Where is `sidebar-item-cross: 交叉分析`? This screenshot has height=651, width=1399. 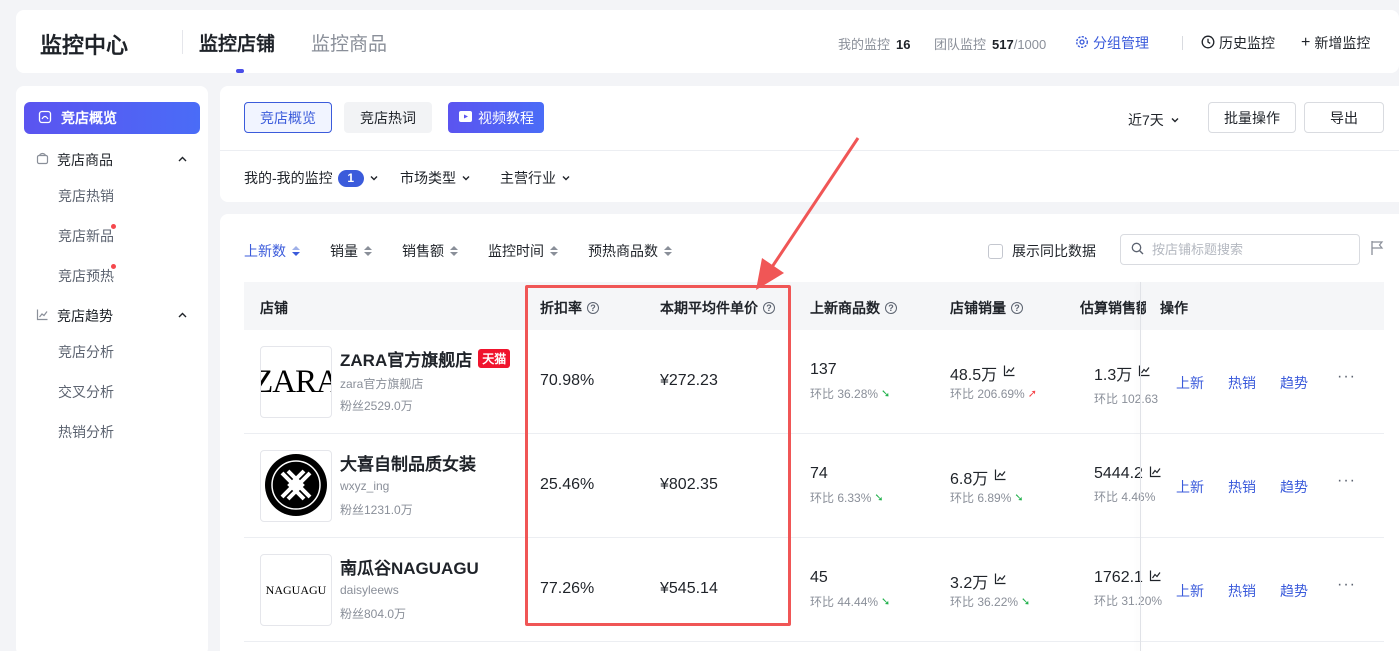
sidebar-item-cross: 交叉分析 is located at coordinates (86, 392).